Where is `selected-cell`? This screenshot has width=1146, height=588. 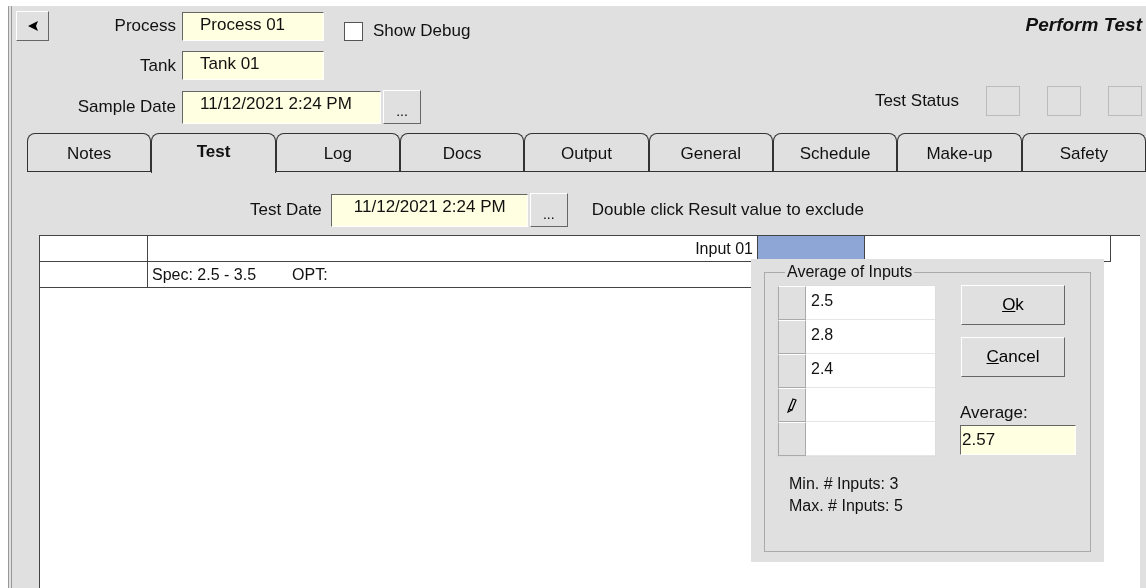 selected-cell is located at coordinates (811, 249).